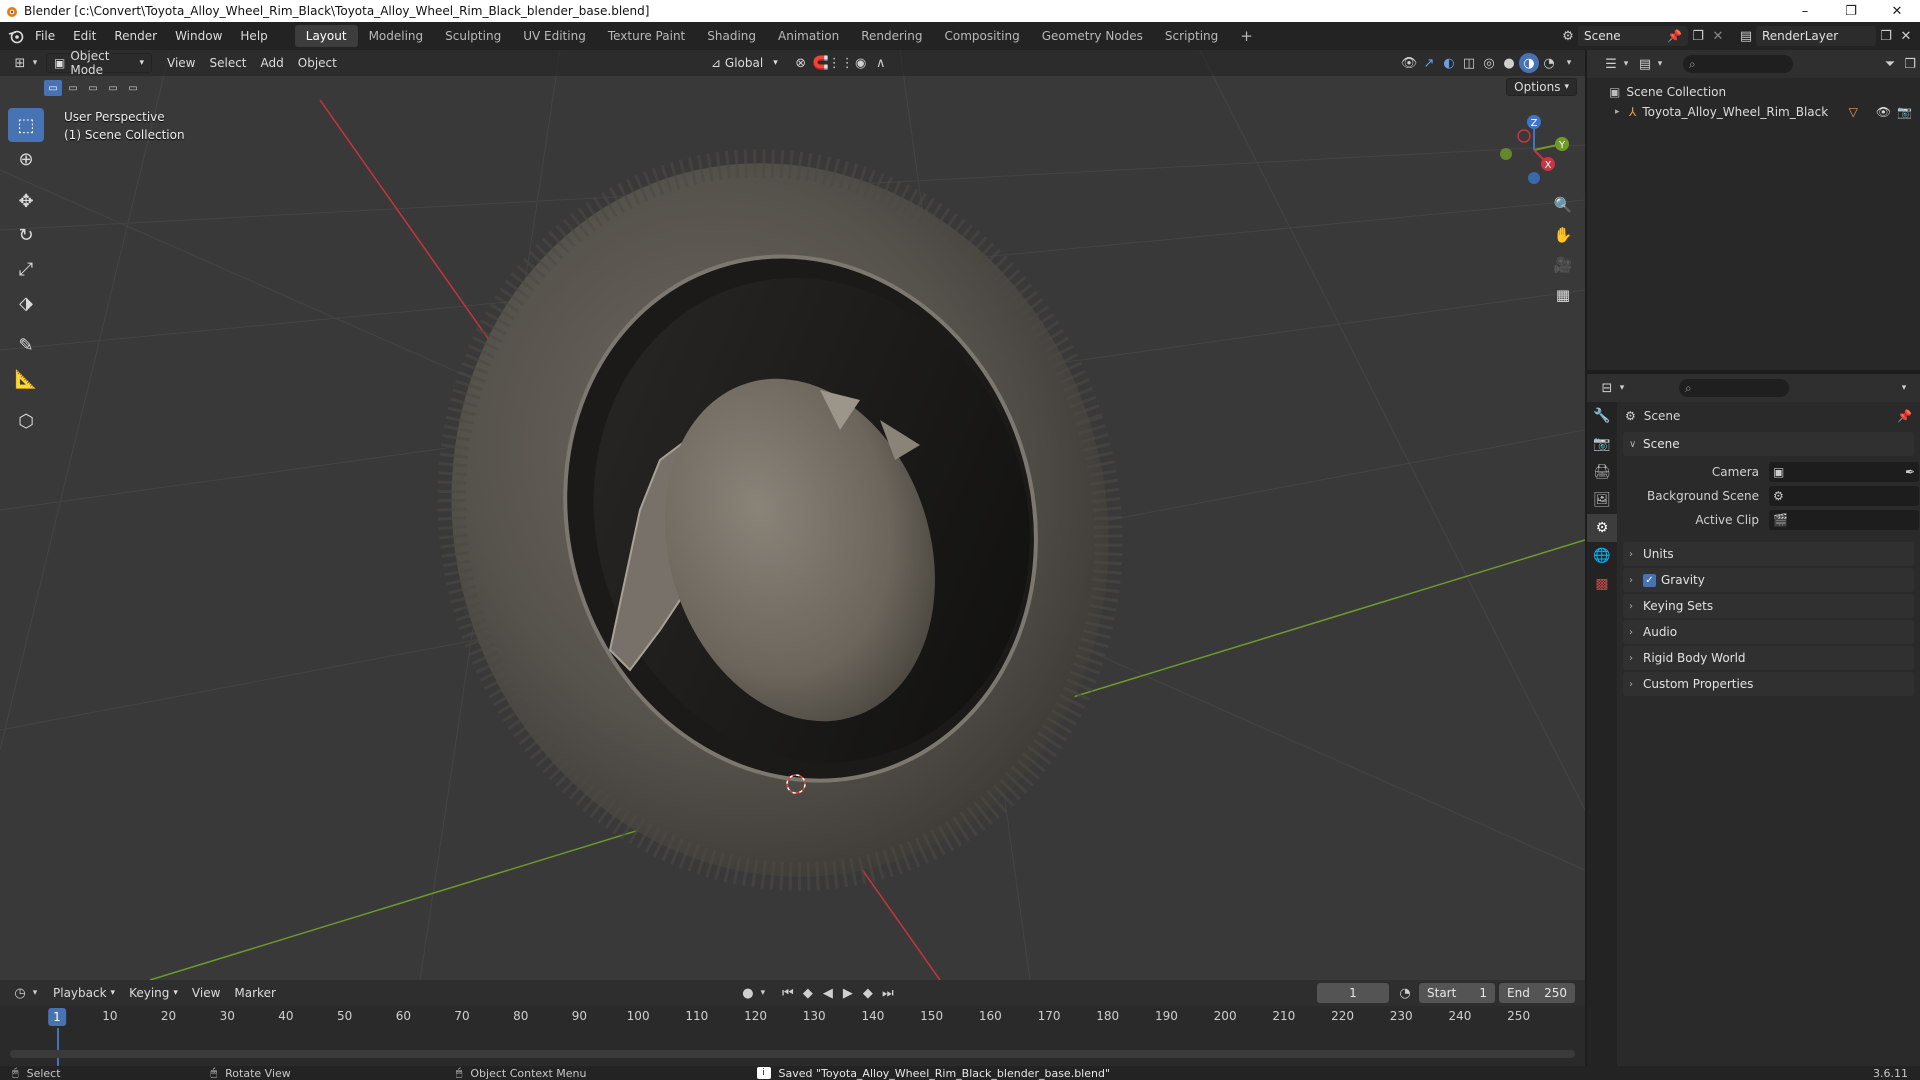  Describe the element at coordinates (1246, 36) in the screenshot. I see `add-workspace-button: +` at that location.